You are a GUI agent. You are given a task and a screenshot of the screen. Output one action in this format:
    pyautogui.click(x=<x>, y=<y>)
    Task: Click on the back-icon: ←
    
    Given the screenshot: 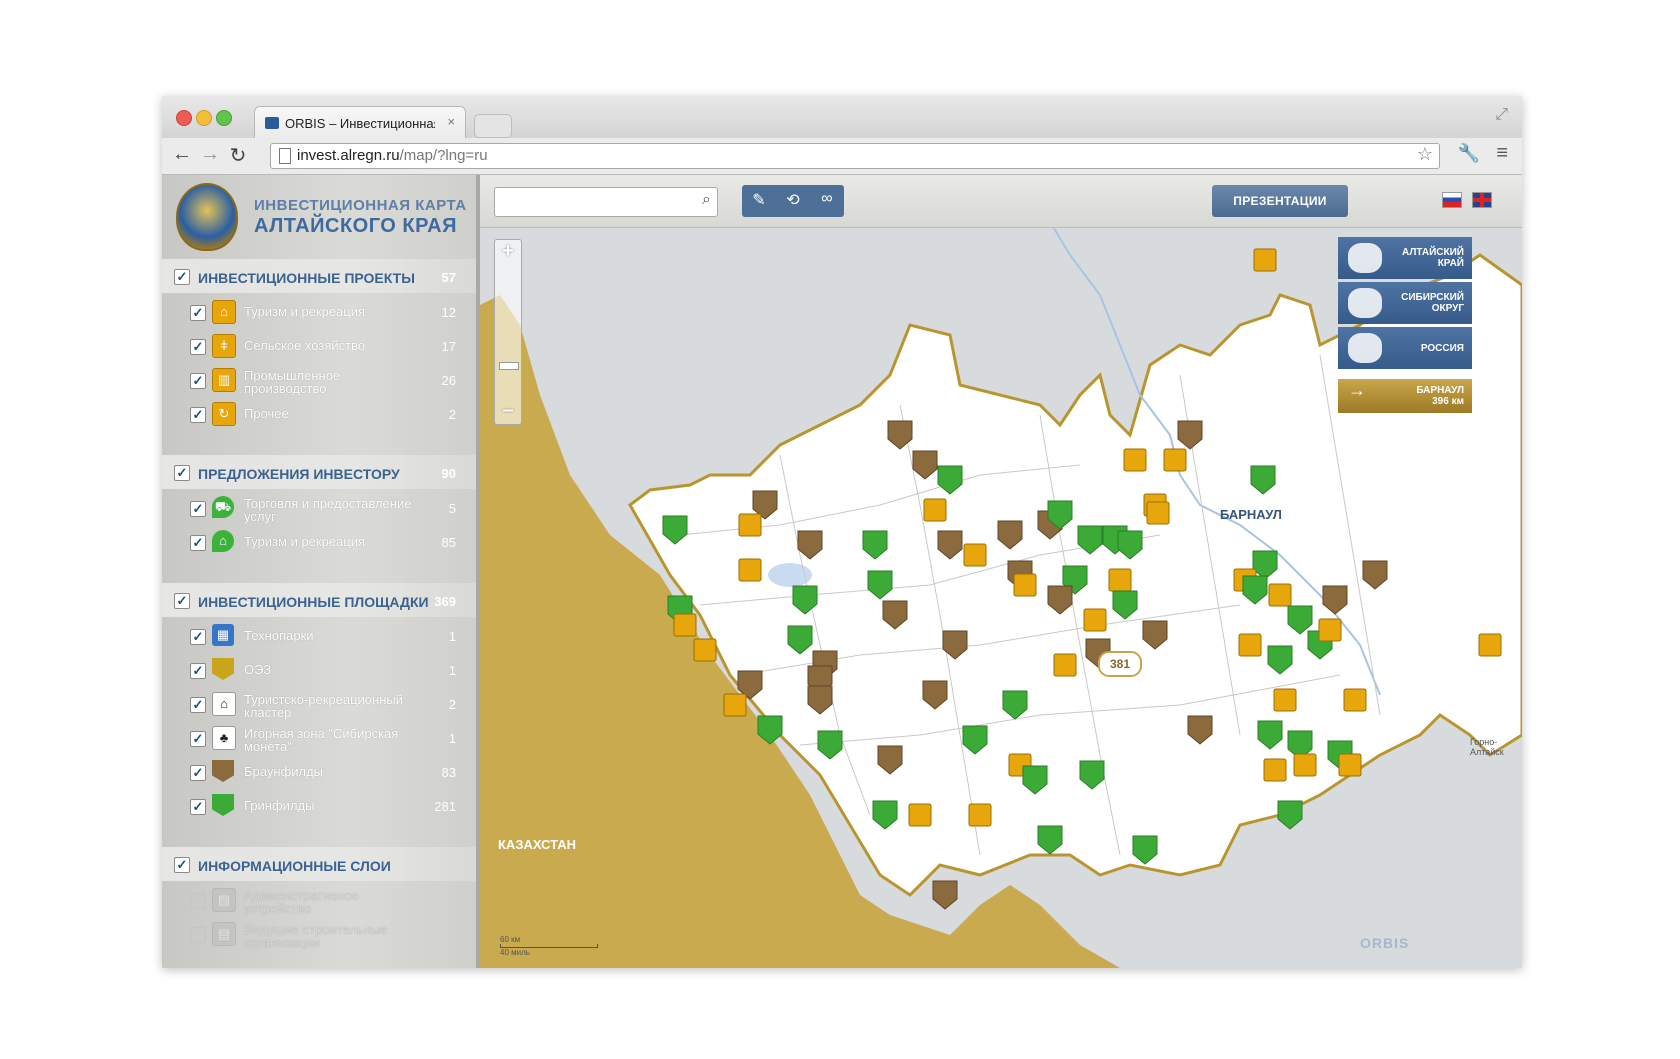 What is the action you would take?
    pyautogui.click(x=182, y=154)
    